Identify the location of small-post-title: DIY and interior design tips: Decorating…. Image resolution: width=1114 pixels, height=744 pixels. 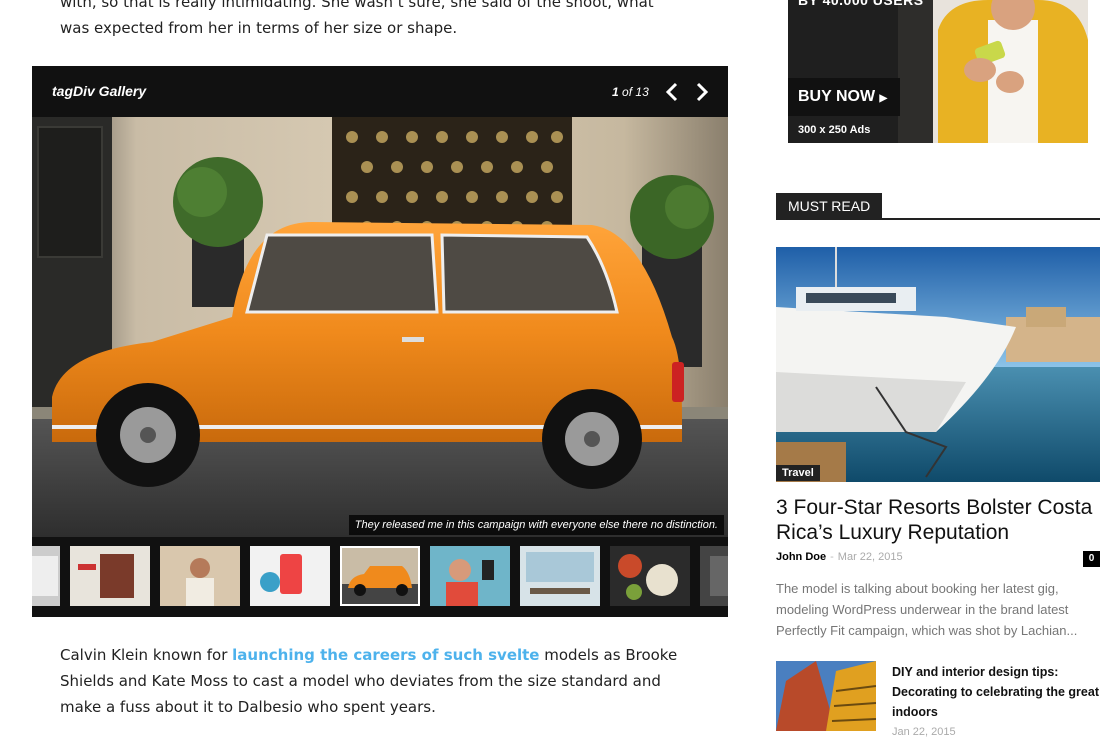
(997, 692).